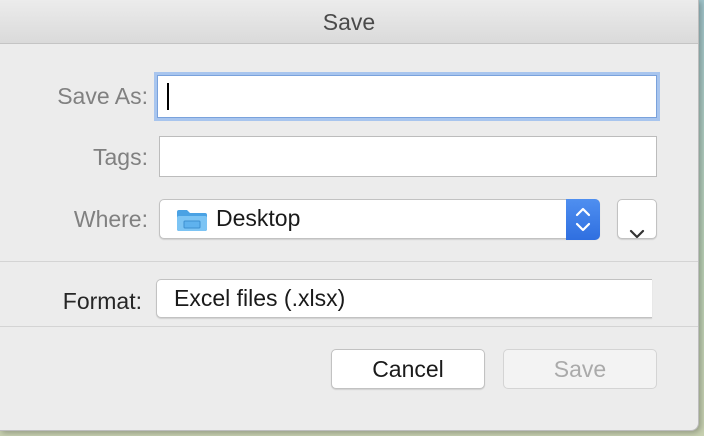 Image resolution: width=704 pixels, height=436 pixels. Describe the element at coordinates (258, 218) in the screenshot. I see `where-value: Desktop` at that location.